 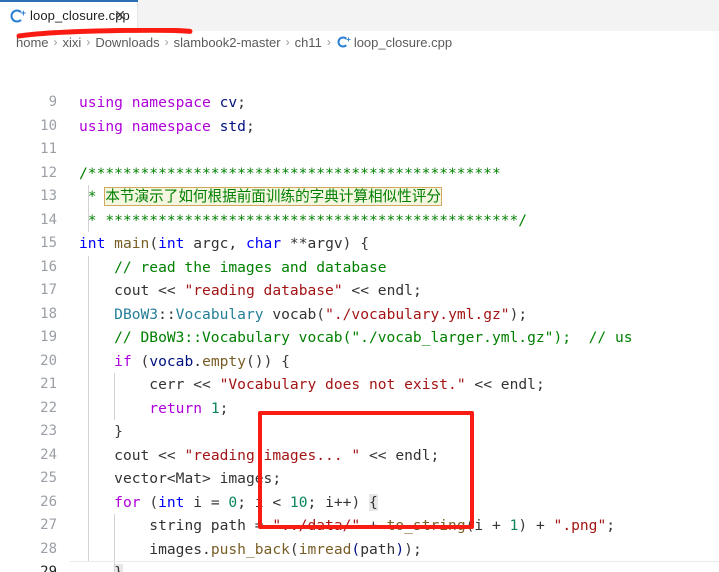 I want to click on code-token: "Vocabulary does not exist.", so click(x=342, y=384).